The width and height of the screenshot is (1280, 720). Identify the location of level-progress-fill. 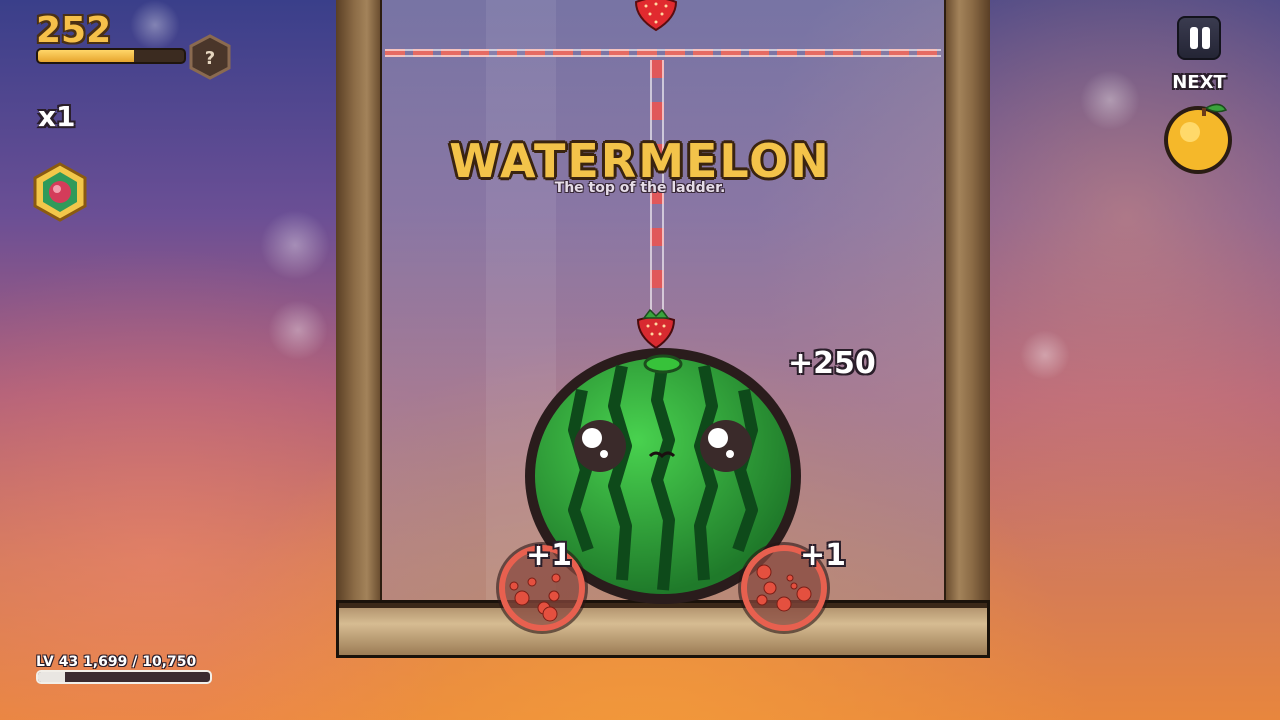
(52, 677).